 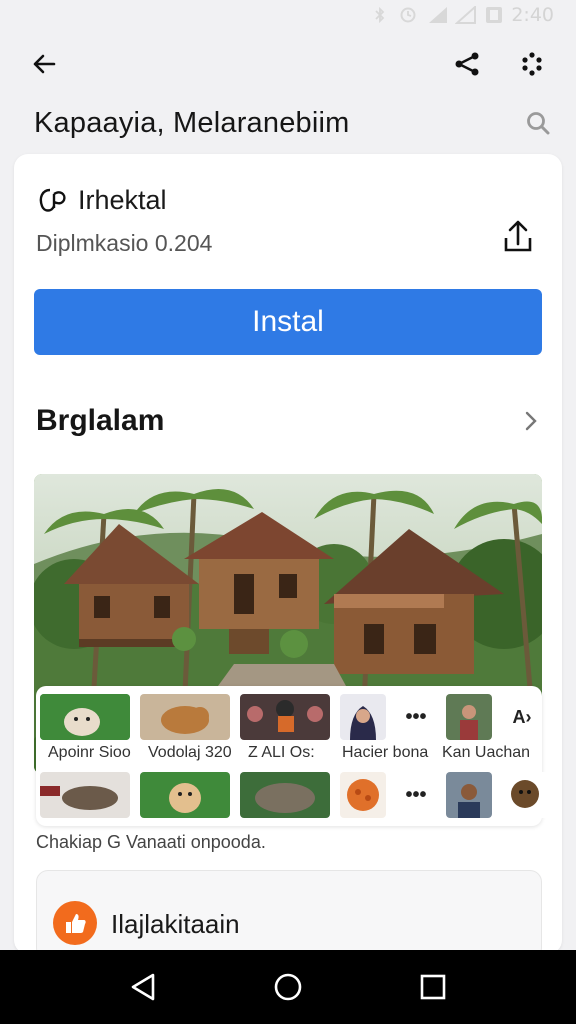 What do you see at coordinates (285, 717) in the screenshot?
I see `thumbnail-market` at bounding box center [285, 717].